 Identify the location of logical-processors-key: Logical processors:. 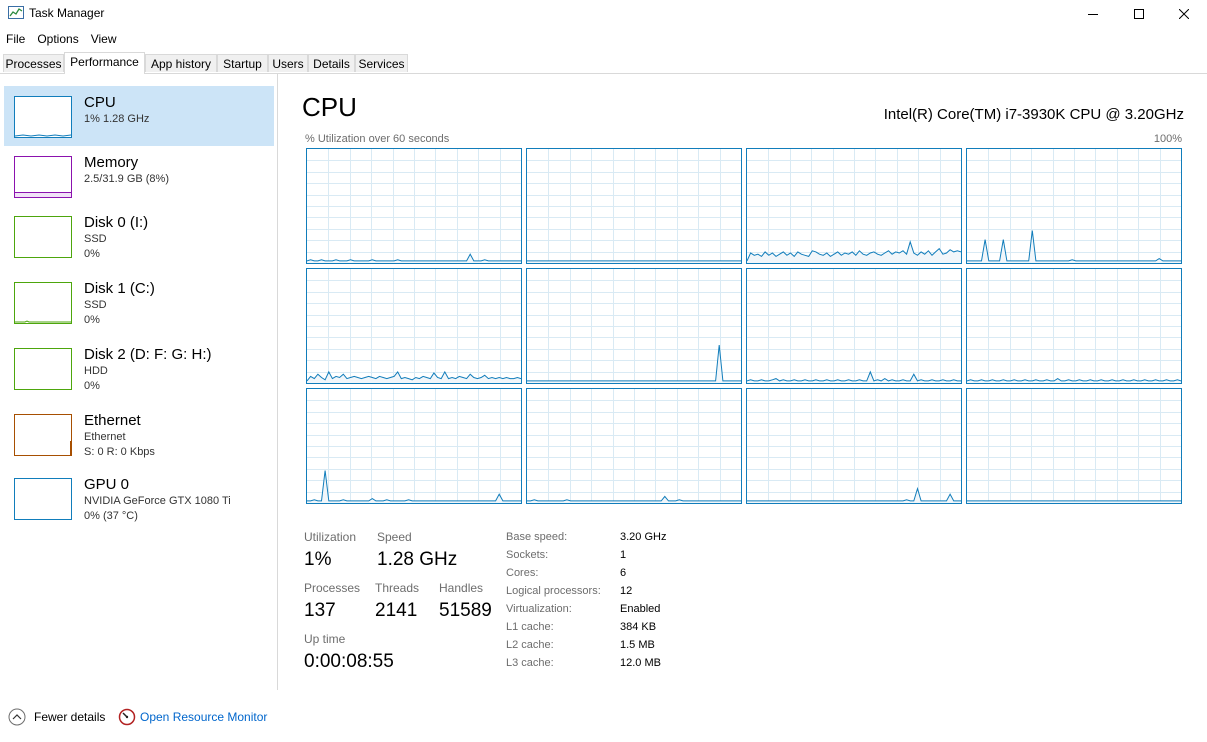
(553, 591).